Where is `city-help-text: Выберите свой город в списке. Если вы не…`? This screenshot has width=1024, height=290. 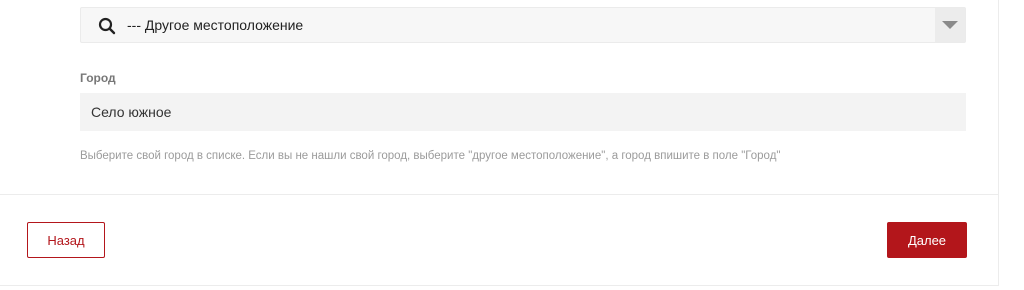 city-help-text: Выберите свой город в списке. Если вы не… is located at coordinates (430, 156).